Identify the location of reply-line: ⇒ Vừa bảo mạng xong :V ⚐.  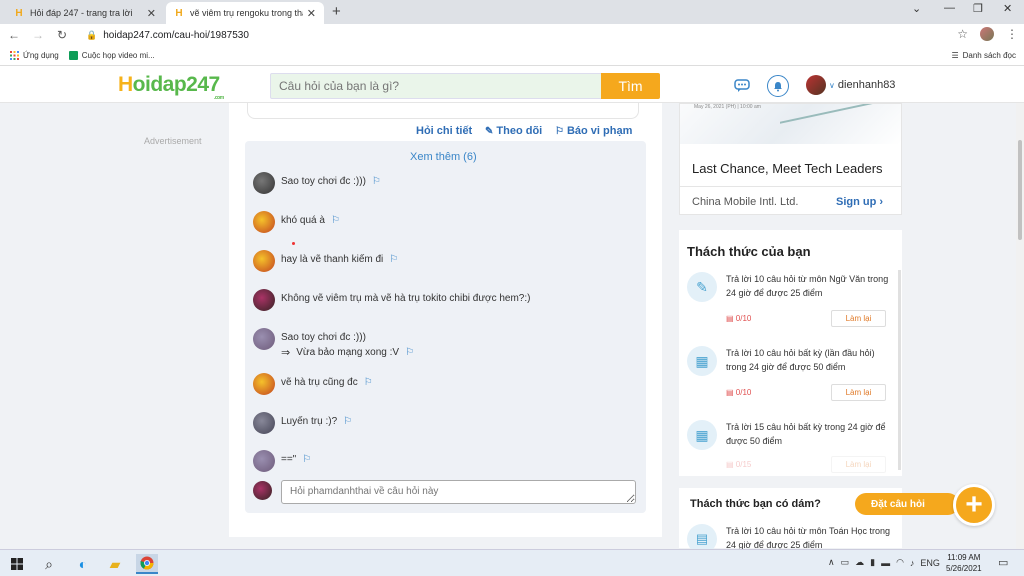
(347, 353).